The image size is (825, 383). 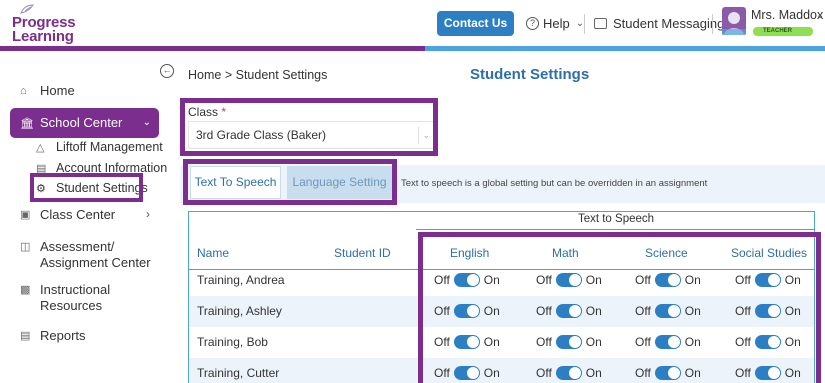 I want to click on rocket-icon: △, so click(x=40, y=148).